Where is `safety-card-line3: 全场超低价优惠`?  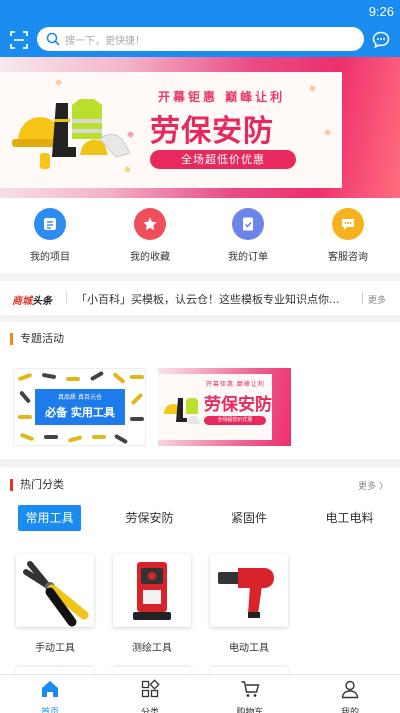
safety-card-line3: 全场超低价优惠 is located at coordinates (235, 420).